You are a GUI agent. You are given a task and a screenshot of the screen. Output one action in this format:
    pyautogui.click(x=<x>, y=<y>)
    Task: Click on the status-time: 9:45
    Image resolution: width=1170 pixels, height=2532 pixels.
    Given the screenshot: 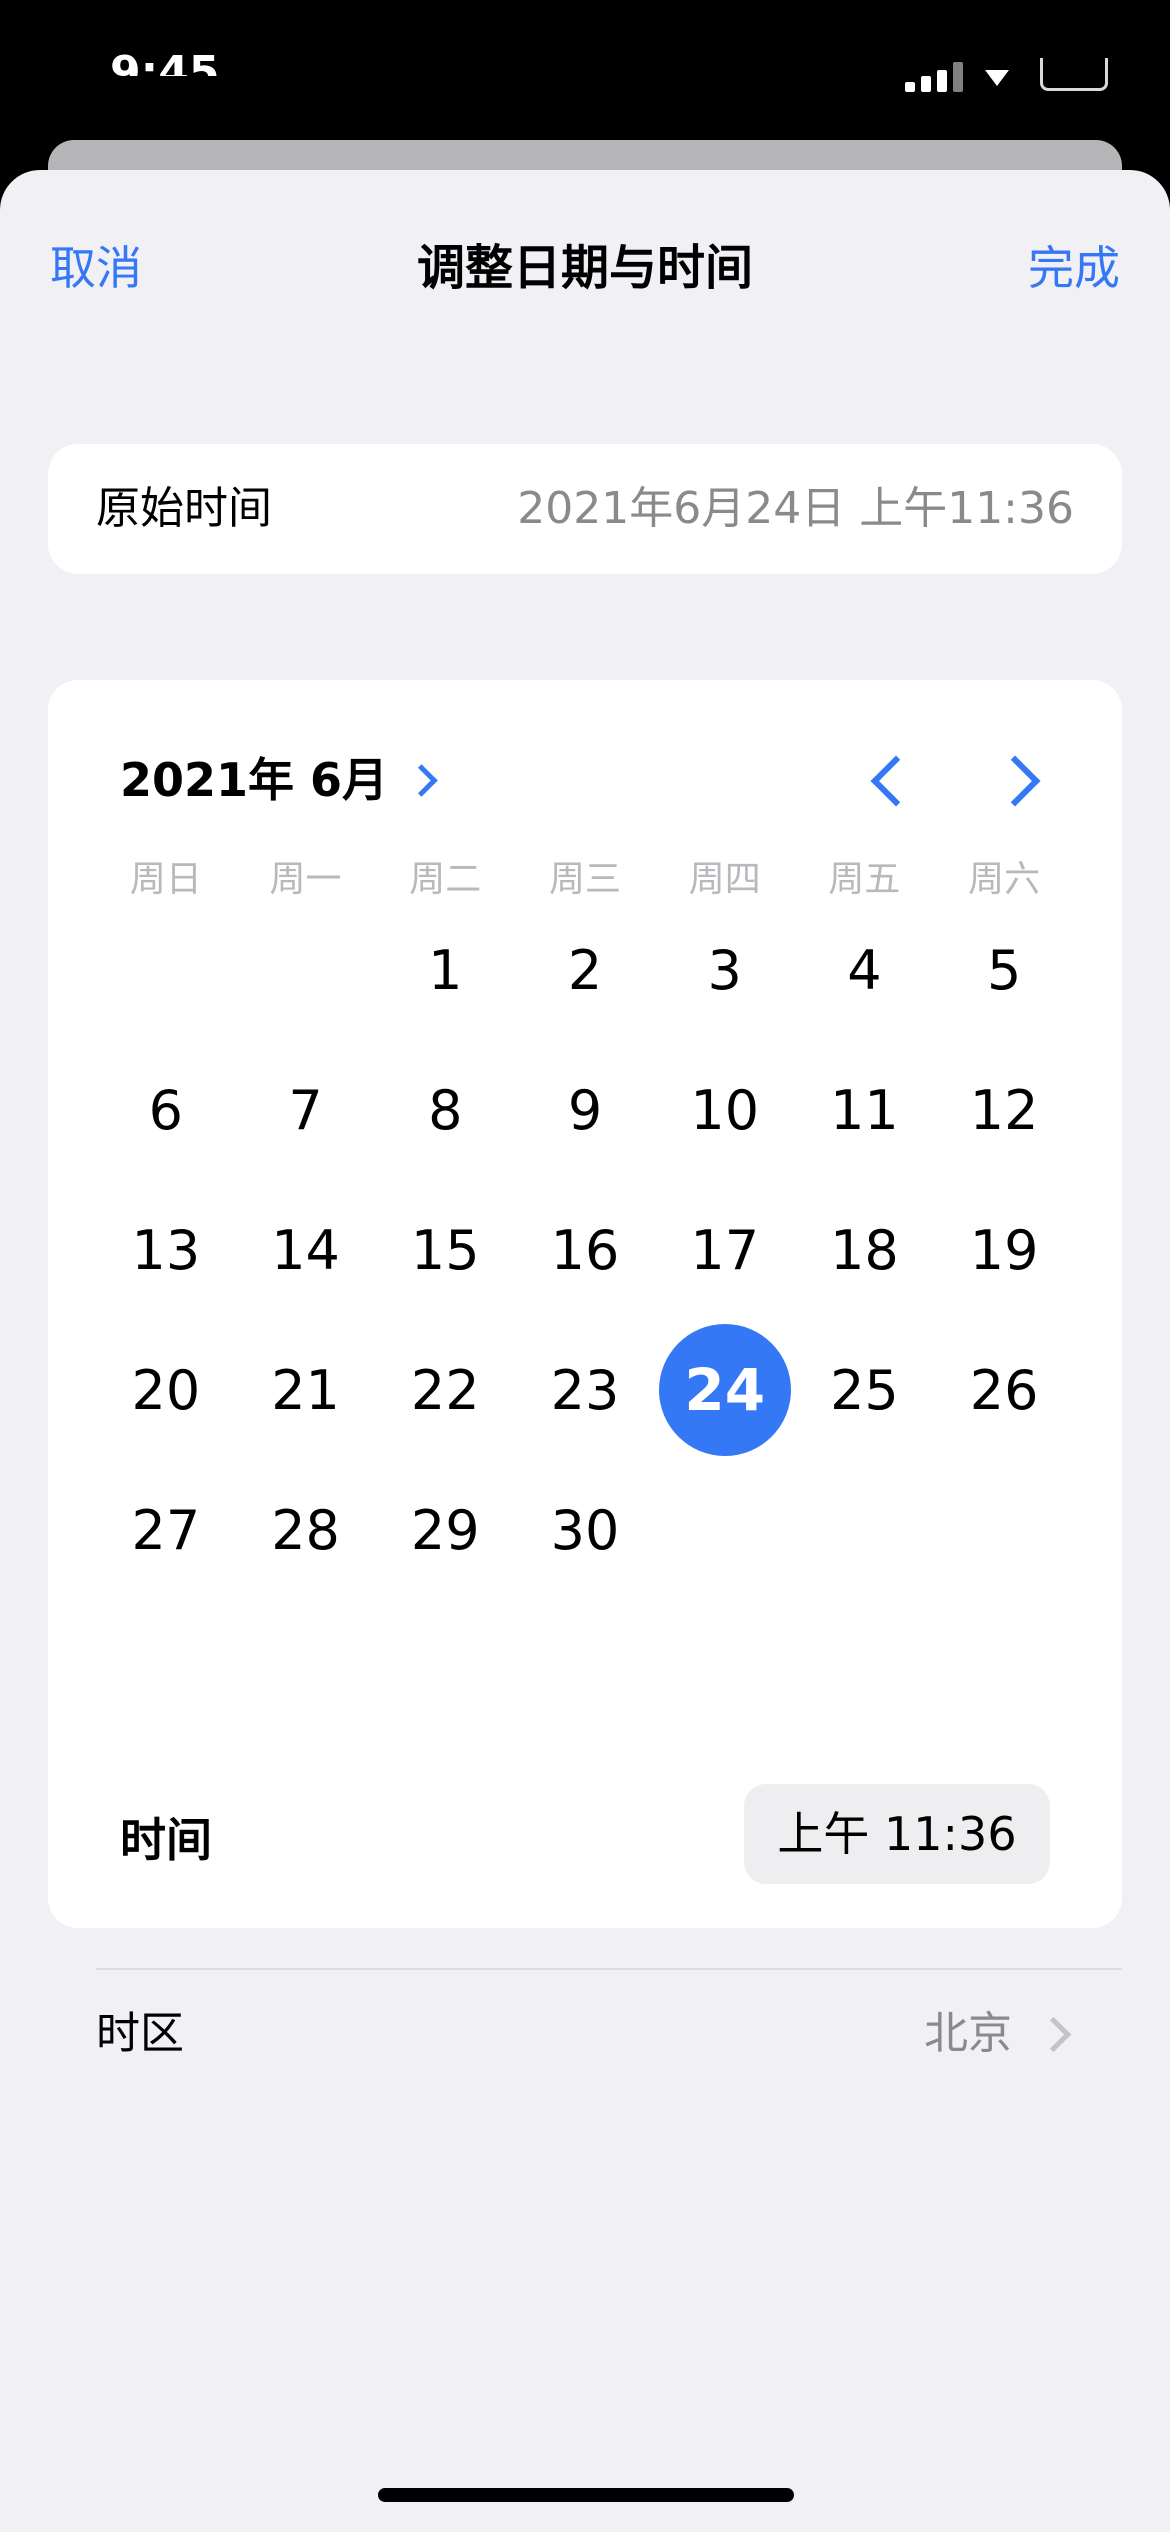 What is the action you would take?
    pyautogui.click(x=165, y=62)
    